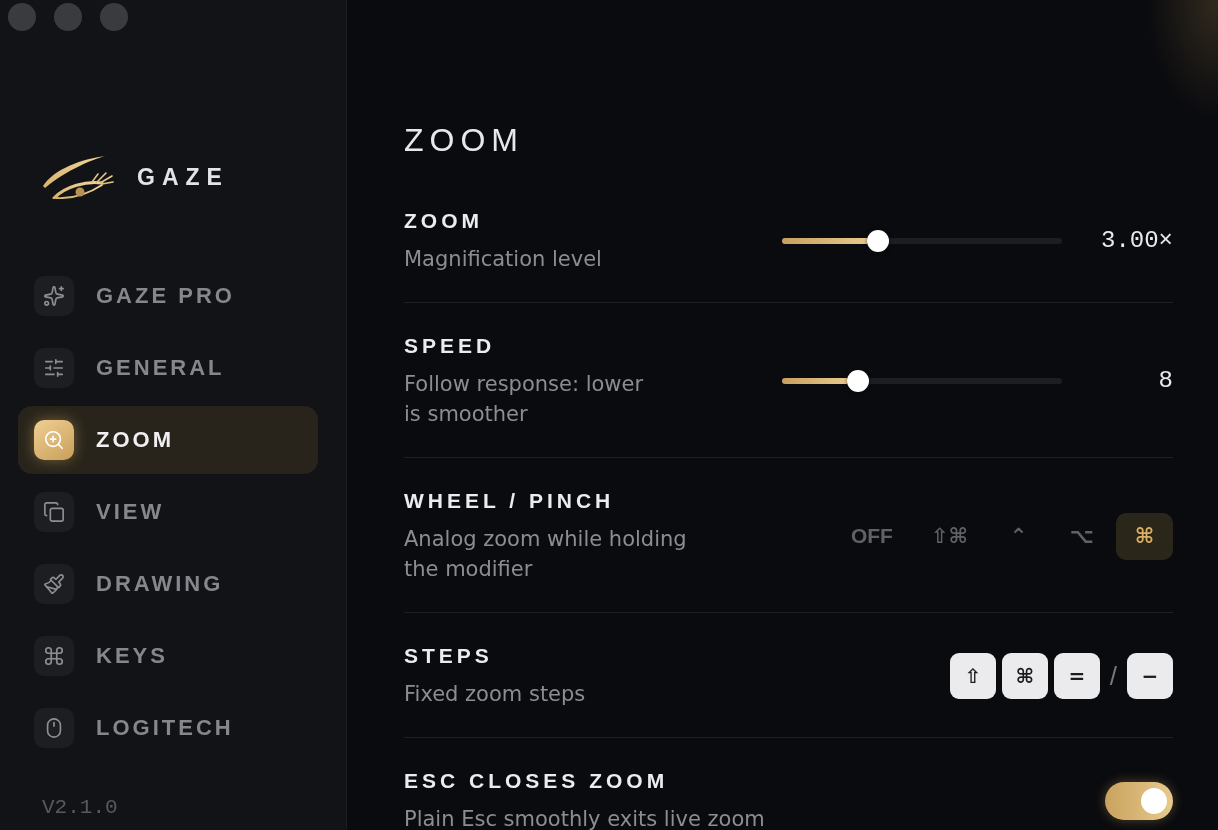 This screenshot has width=1218, height=830. What do you see at coordinates (1024, 676) in the screenshot?
I see `keycap: ⌘` at bounding box center [1024, 676].